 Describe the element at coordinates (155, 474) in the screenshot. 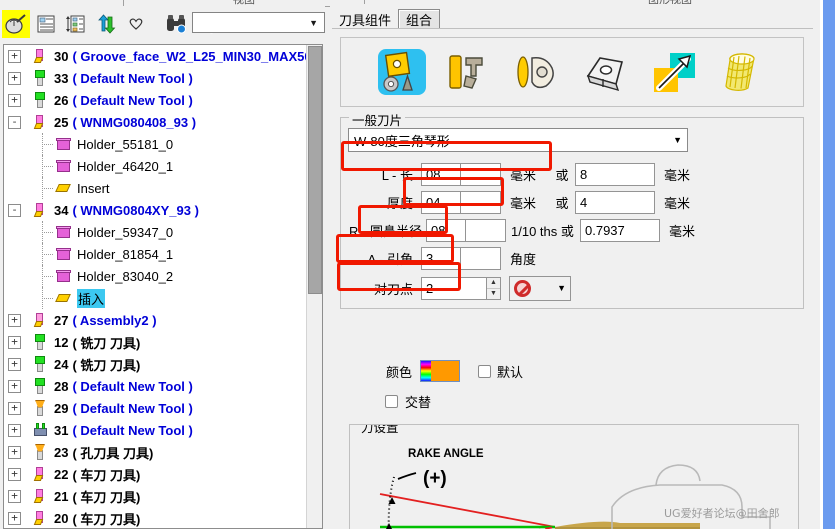

I see `tree-item-22: +22( 车刀 刀具)` at that location.